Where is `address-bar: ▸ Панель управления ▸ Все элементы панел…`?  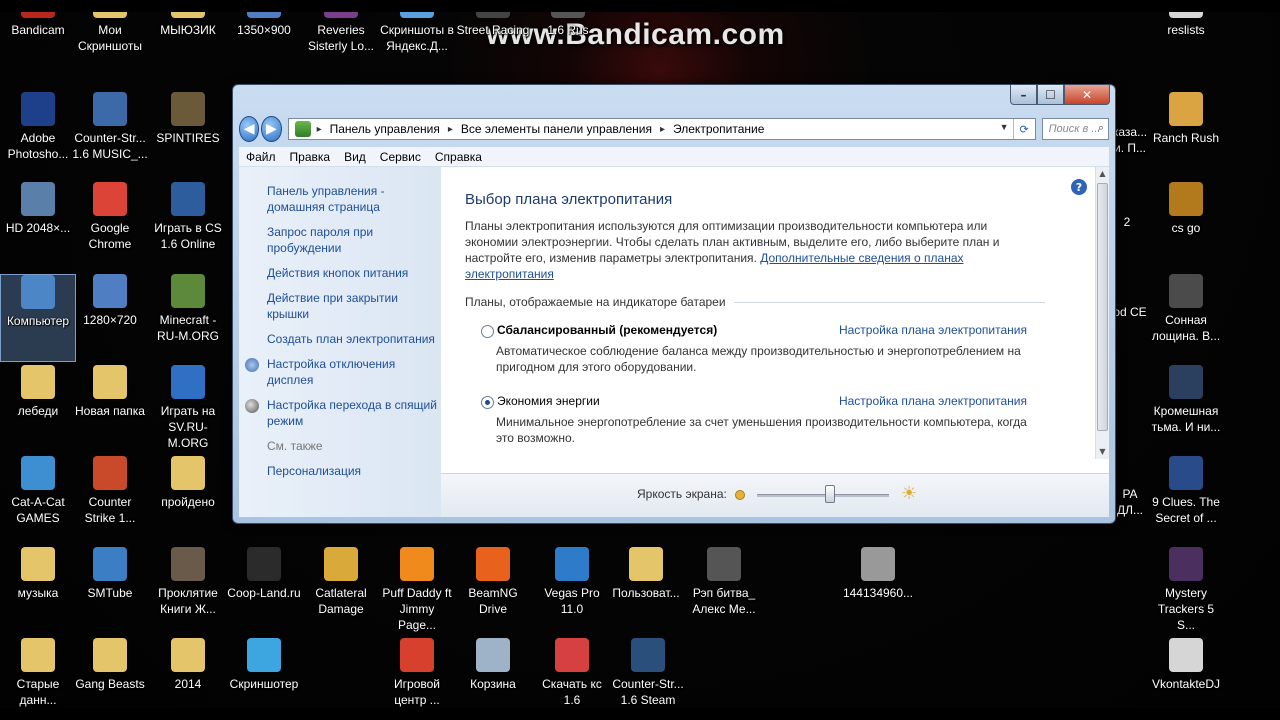 address-bar: ▸ Панель управления ▸ Все элементы панел… is located at coordinates (661, 129).